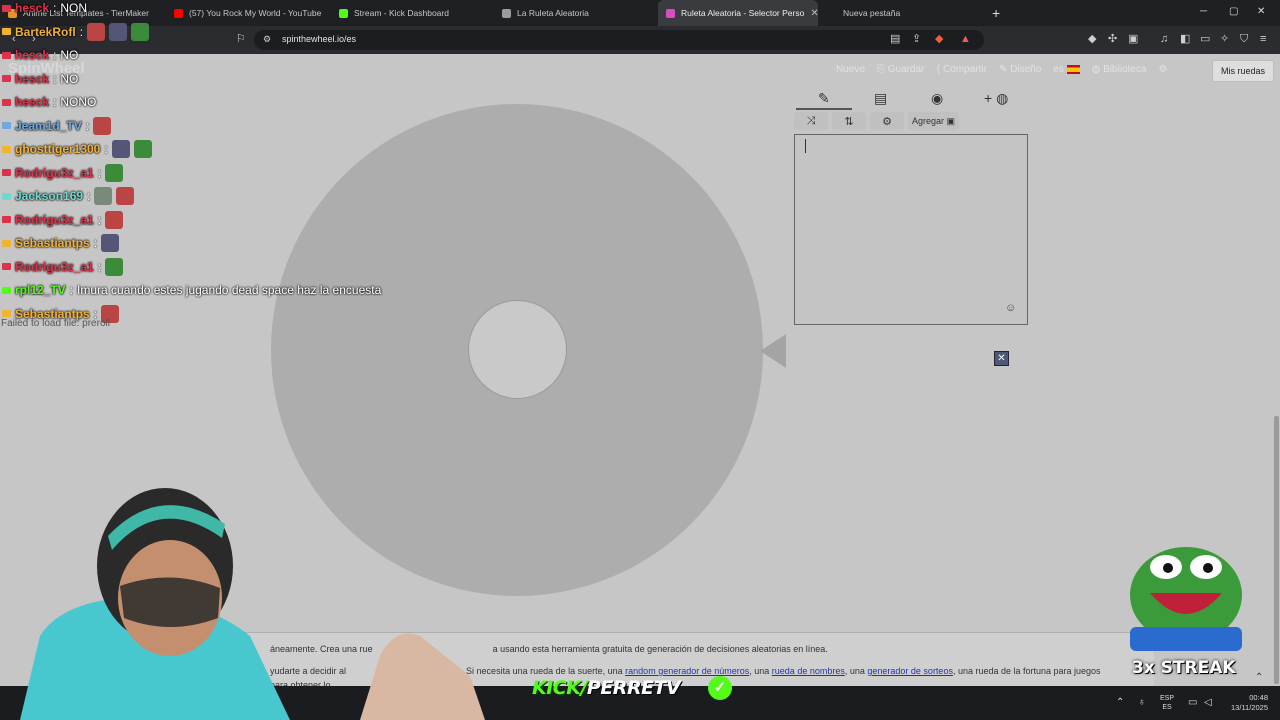 This screenshot has height=720, width=1280. What do you see at coordinates (720, 688) in the screenshot?
I see `verified-check-icon: ✓` at bounding box center [720, 688].